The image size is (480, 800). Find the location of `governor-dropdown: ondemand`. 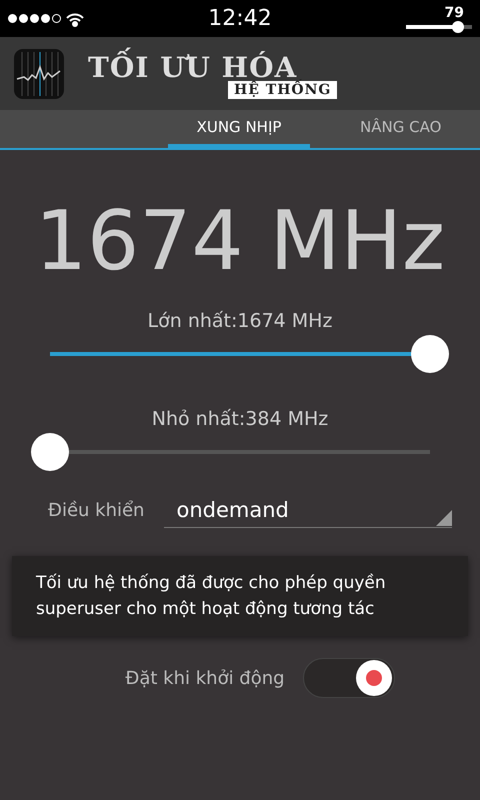

governor-dropdown: ondemand is located at coordinates (308, 510).